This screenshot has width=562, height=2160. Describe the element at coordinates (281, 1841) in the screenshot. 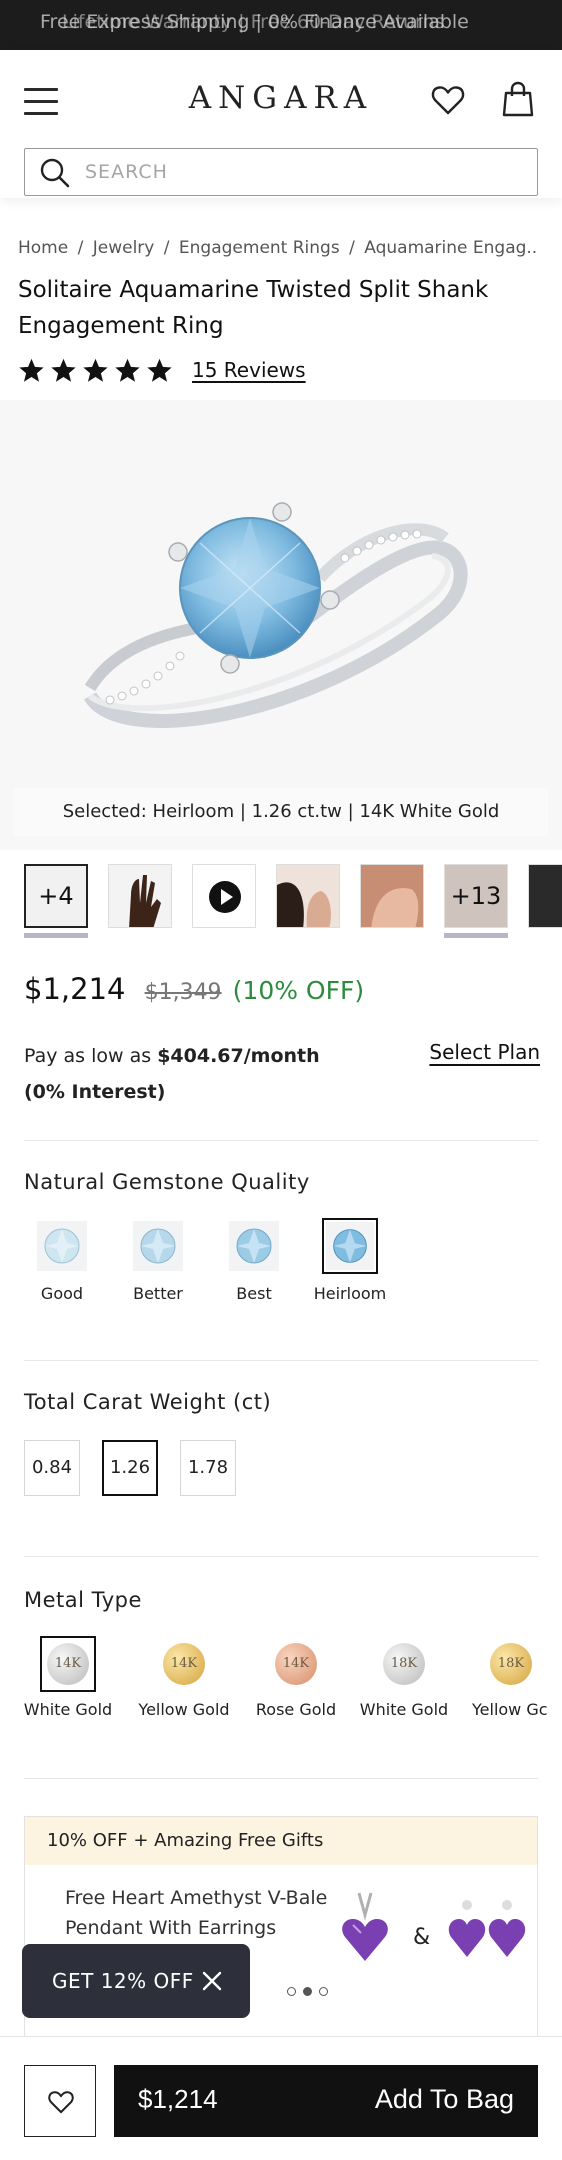

I see `promo-header: 10% OFF + Amazing Free Gifts` at that location.